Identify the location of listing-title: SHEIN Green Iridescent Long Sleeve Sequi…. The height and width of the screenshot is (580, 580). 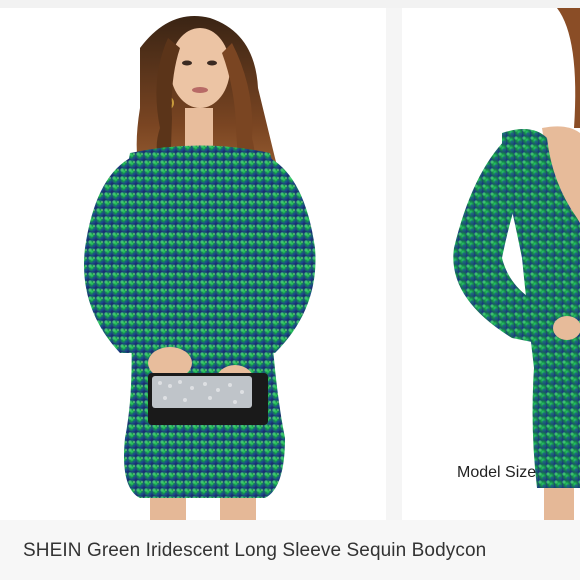
(254, 551).